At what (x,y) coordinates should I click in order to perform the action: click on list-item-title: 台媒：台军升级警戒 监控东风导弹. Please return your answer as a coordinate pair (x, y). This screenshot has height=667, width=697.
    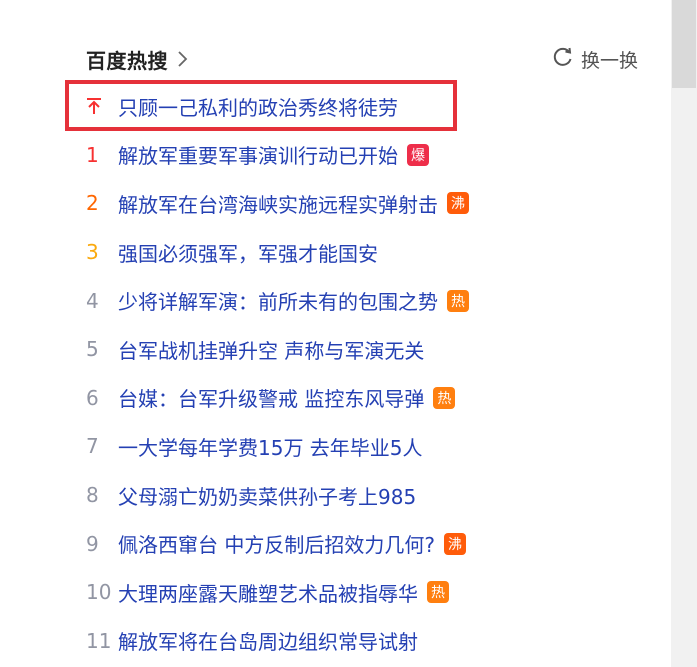
    Looking at the image, I should click on (271, 399).